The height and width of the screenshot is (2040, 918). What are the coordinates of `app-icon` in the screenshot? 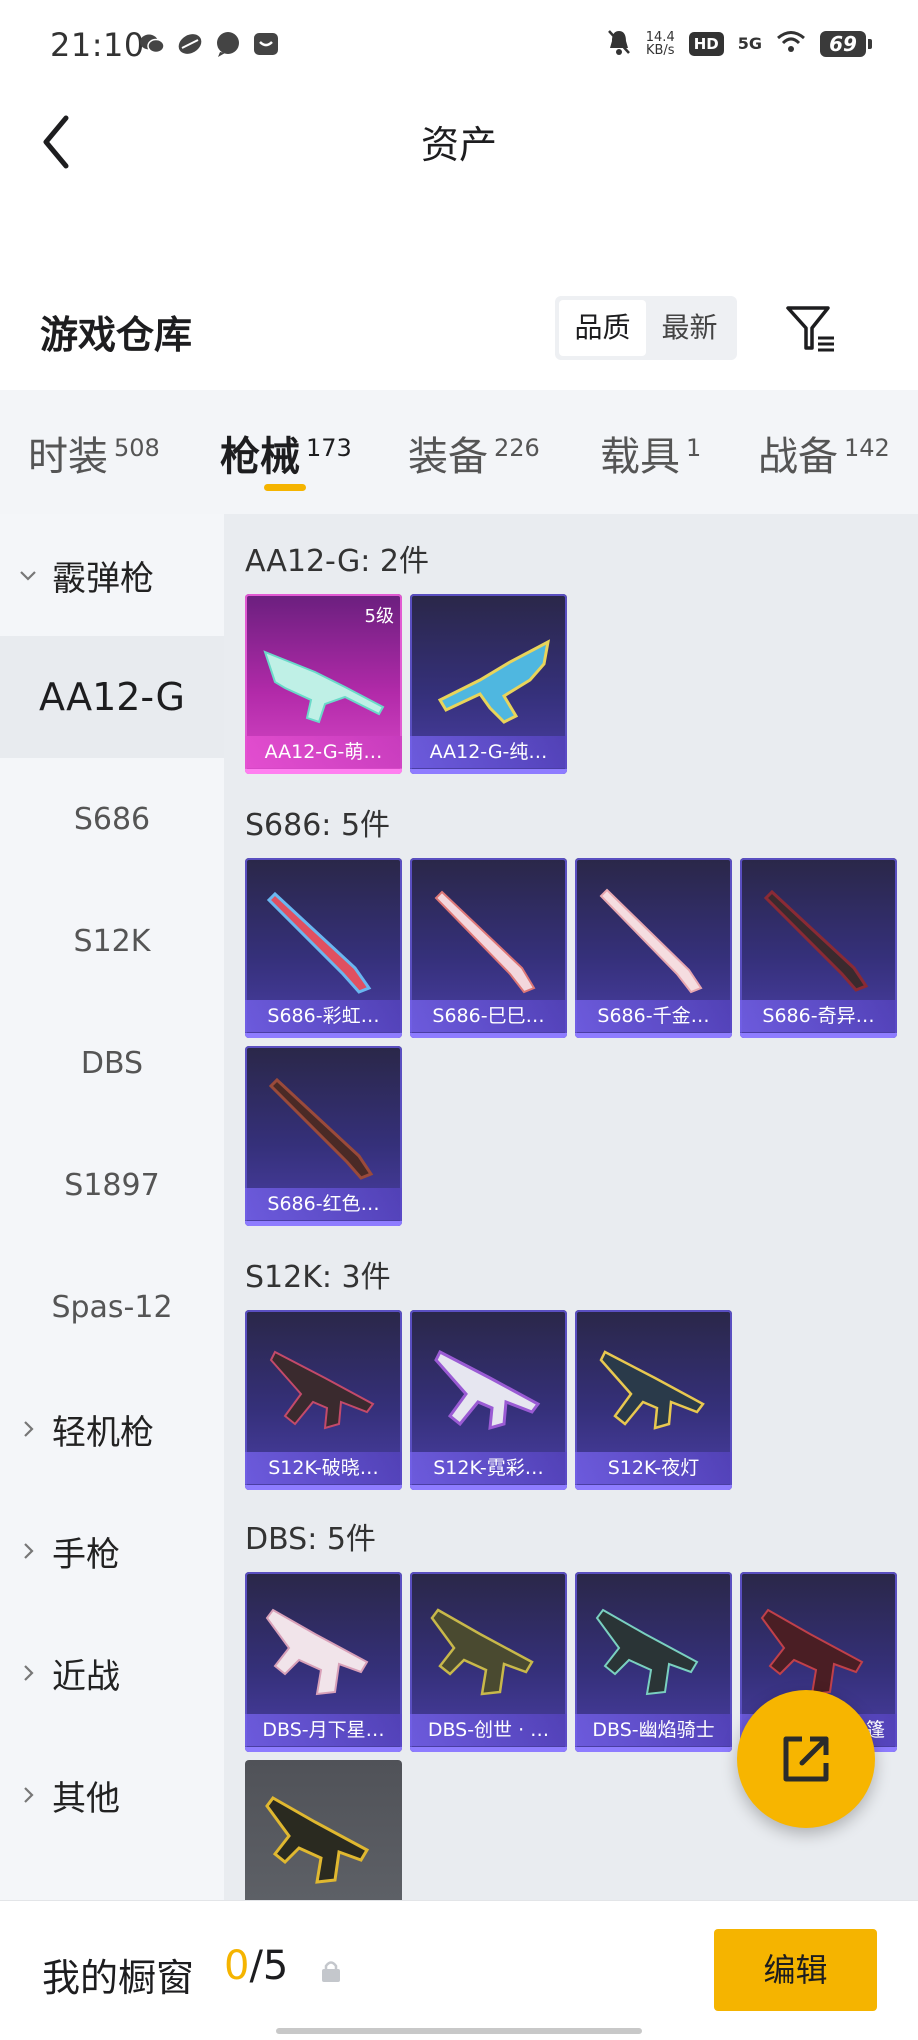 It's located at (190, 44).